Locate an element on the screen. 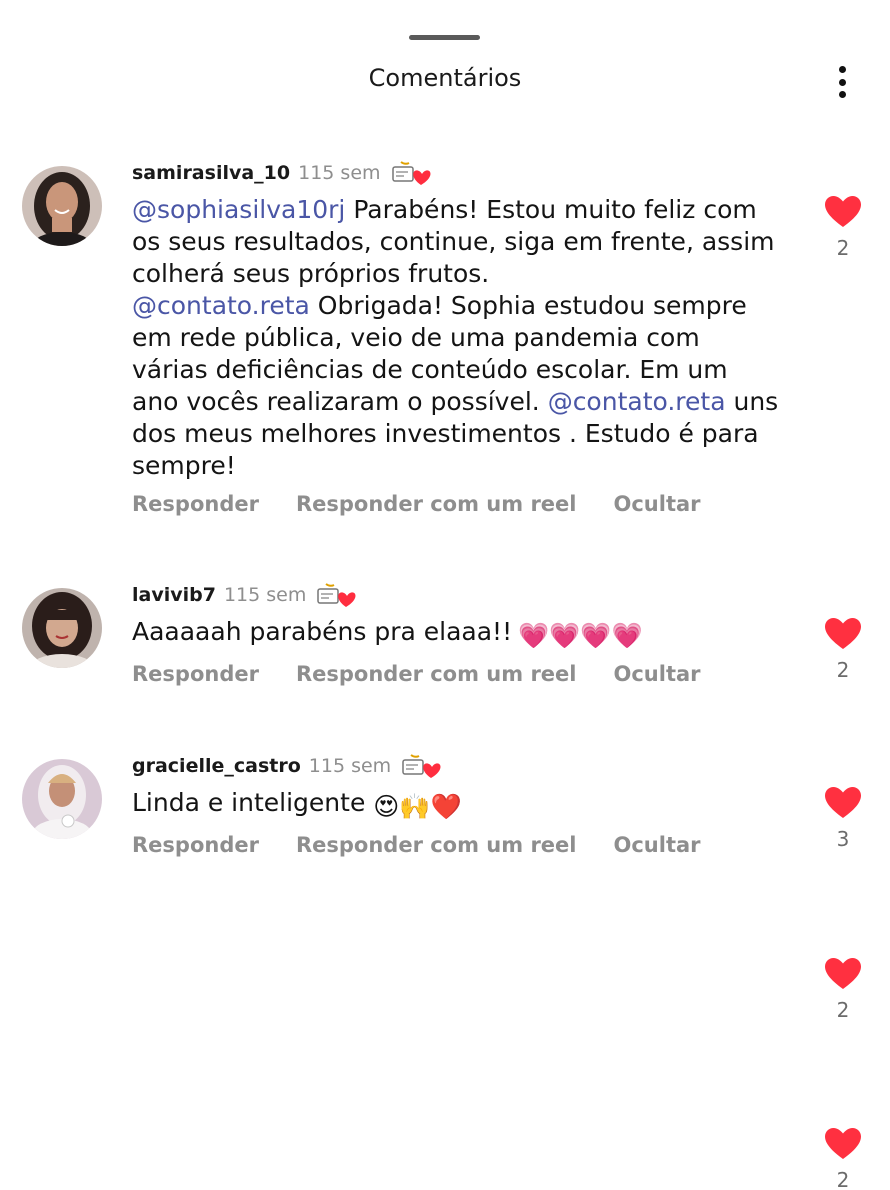 This screenshot has width=890, height=1190. comment-text: Aaaaaah parabéns pra elaaa!! 💗💗💗💗 is located at coordinates (457, 634).